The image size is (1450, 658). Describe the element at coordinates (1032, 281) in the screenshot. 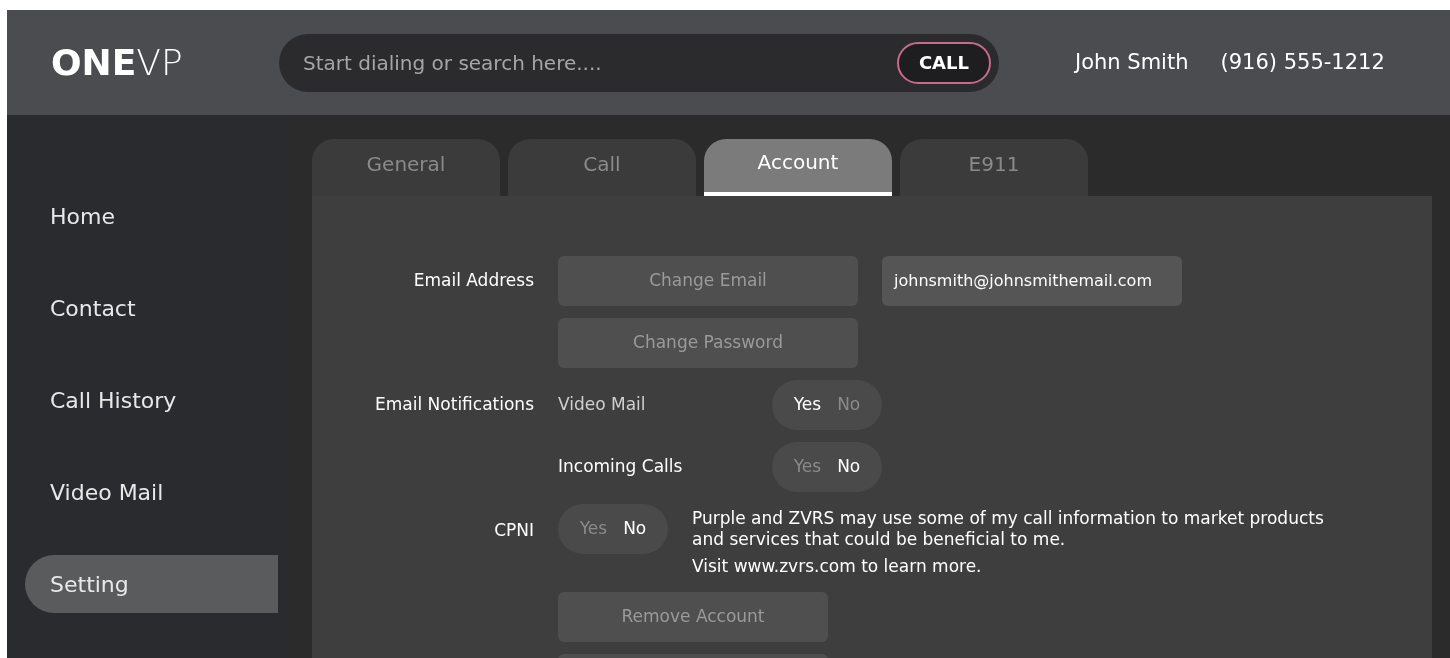

I see `email-field: johnsmith@johnsmithemail.com` at that location.